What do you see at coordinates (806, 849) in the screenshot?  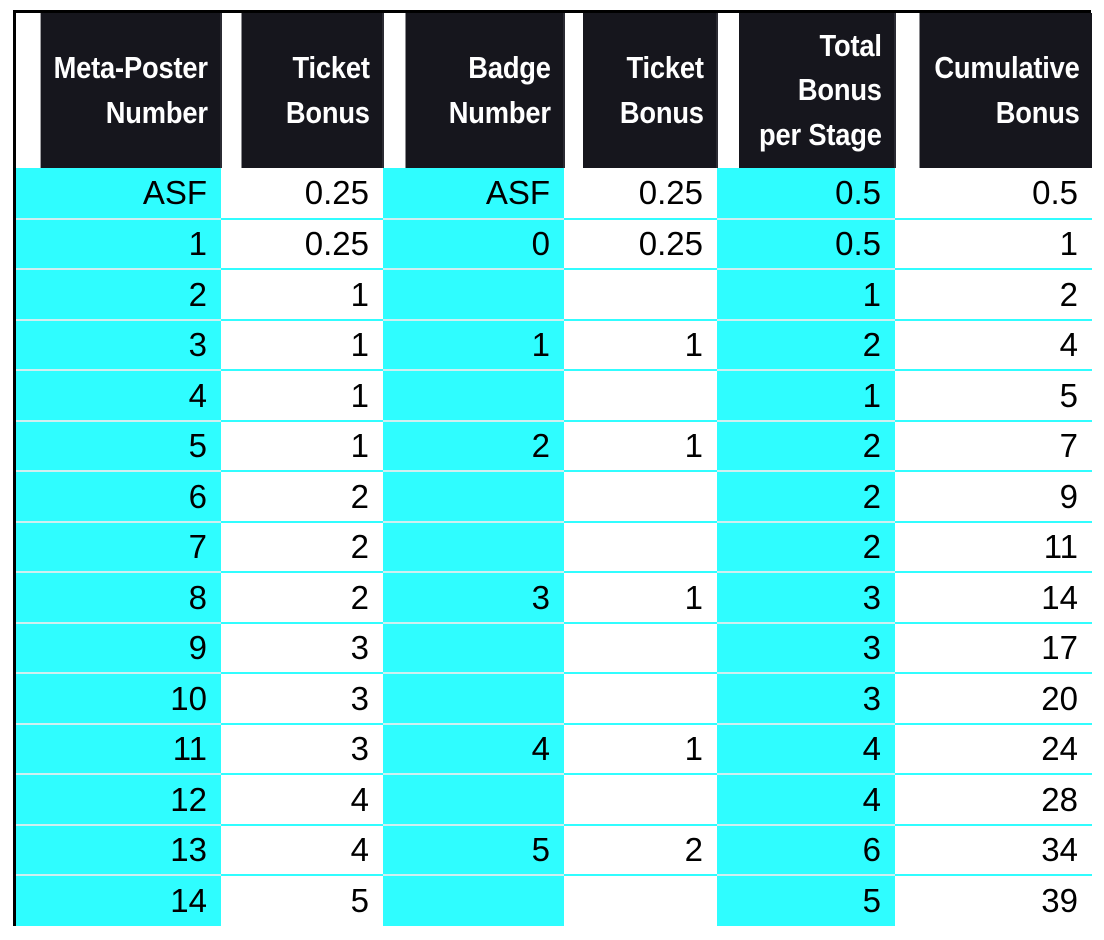 I see `table-cell: 6` at bounding box center [806, 849].